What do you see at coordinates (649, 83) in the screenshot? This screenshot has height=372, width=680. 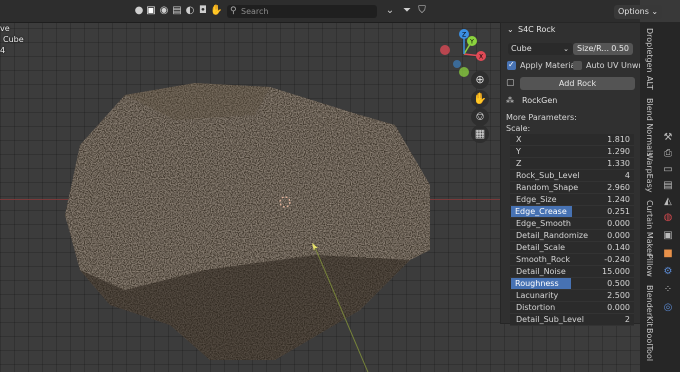 I see `tab-alt: ALT` at bounding box center [649, 83].